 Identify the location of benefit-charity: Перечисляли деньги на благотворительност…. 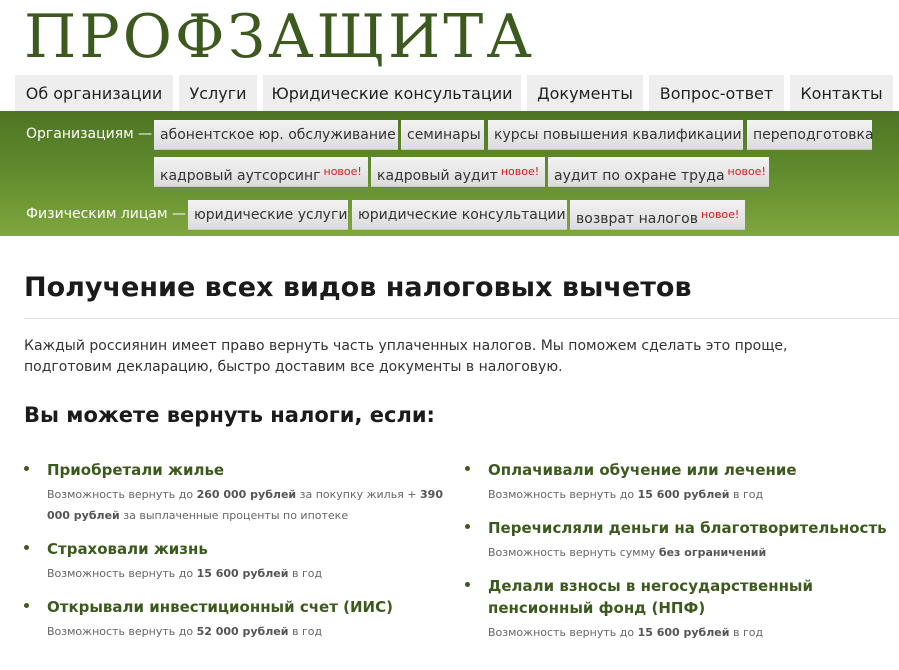
(680, 540).